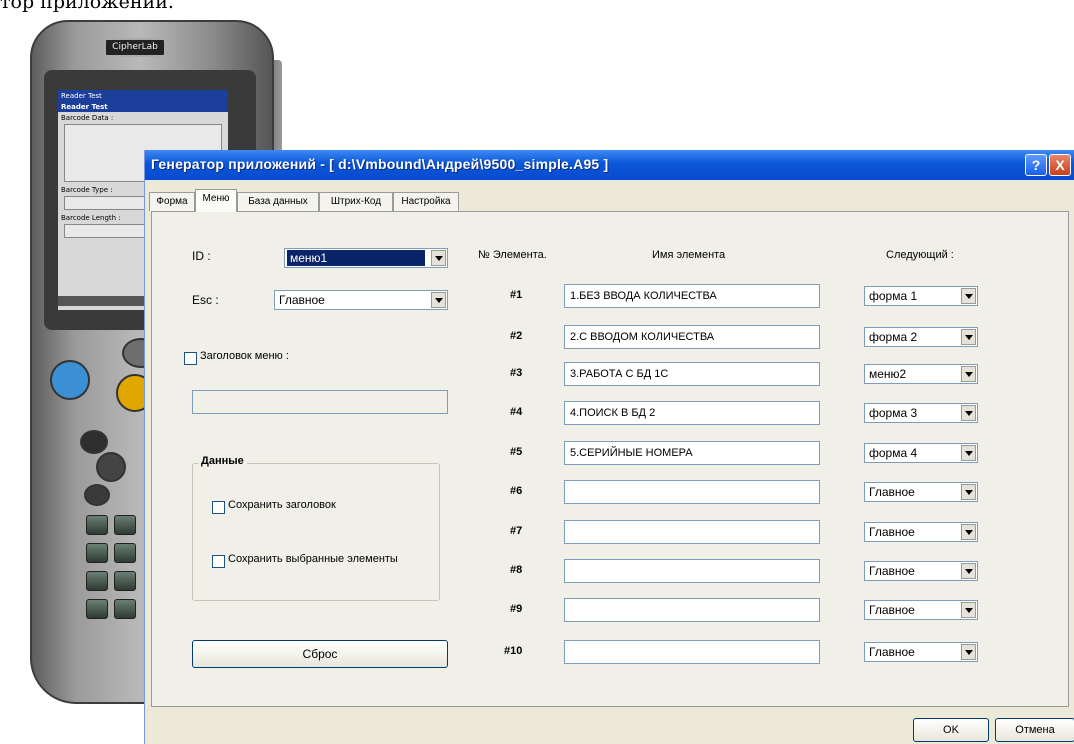 Image resolution: width=1074 pixels, height=744 pixels. I want to click on row-number: #1, so click(516, 295).